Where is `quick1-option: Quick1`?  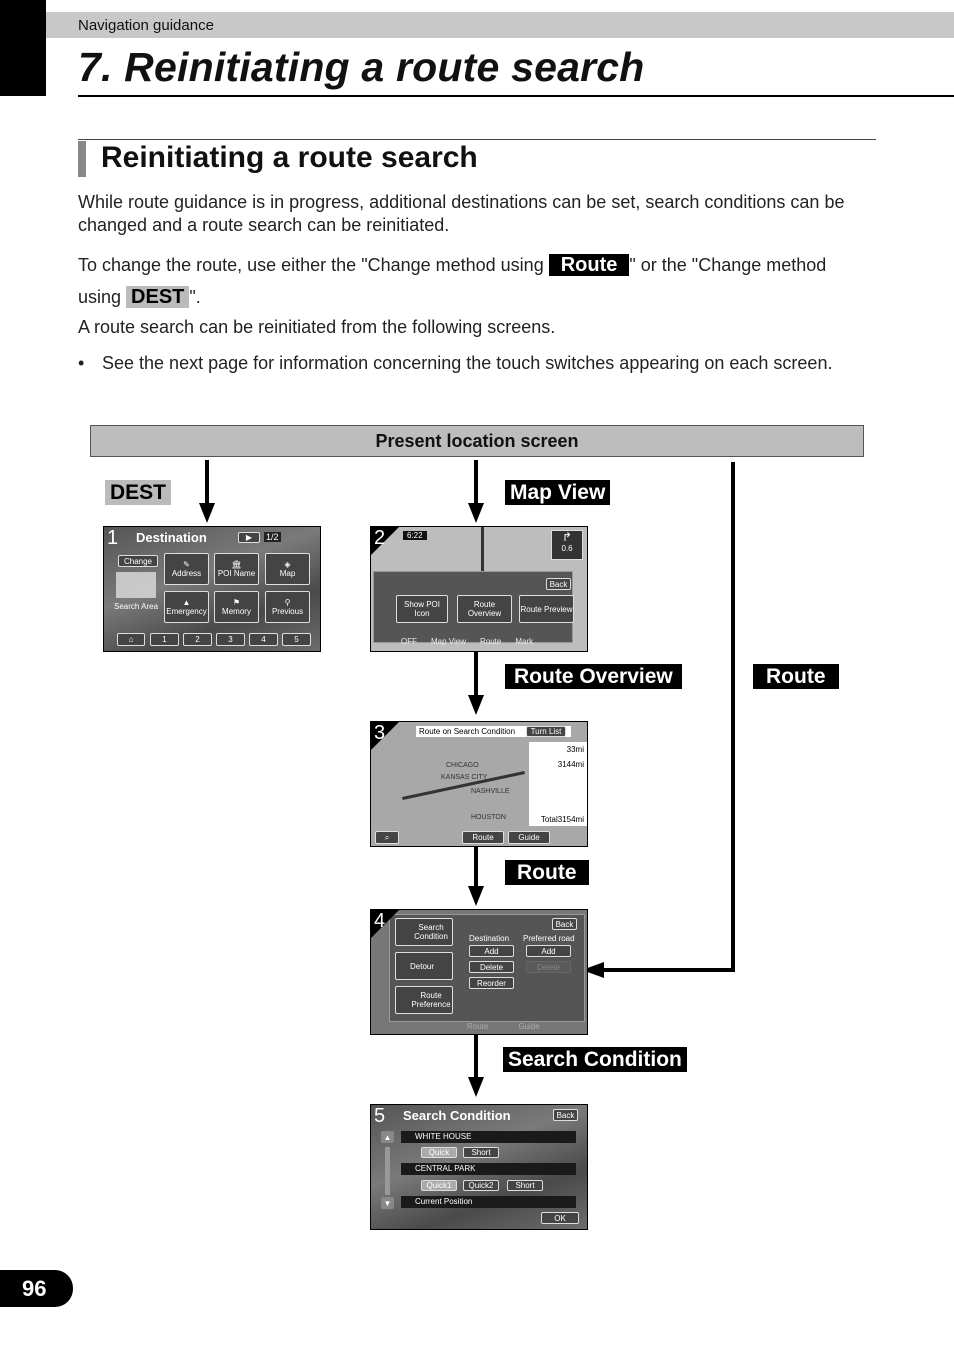
quick1-option: Quick1 is located at coordinates (439, 1185).